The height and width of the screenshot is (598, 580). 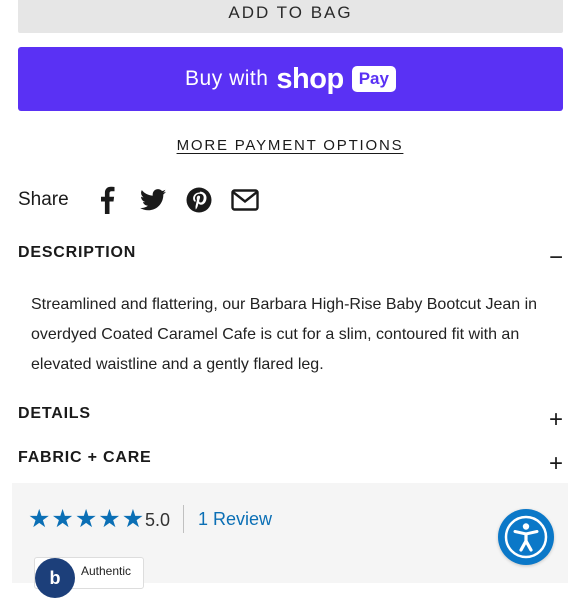 What do you see at coordinates (310, 78) in the screenshot?
I see `shop-logo: shop` at bounding box center [310, 78].